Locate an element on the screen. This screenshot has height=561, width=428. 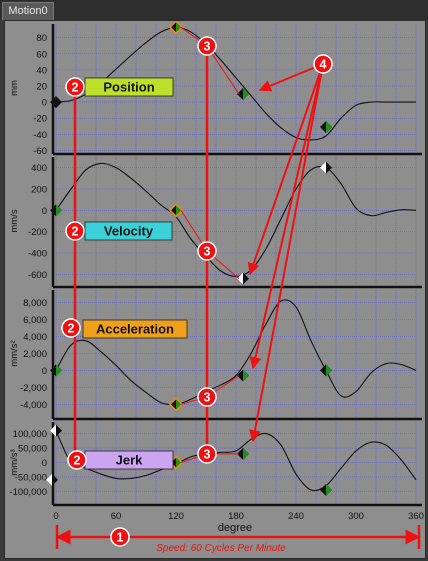
x-tick-label: 180 is located at coordinates (236, 516).